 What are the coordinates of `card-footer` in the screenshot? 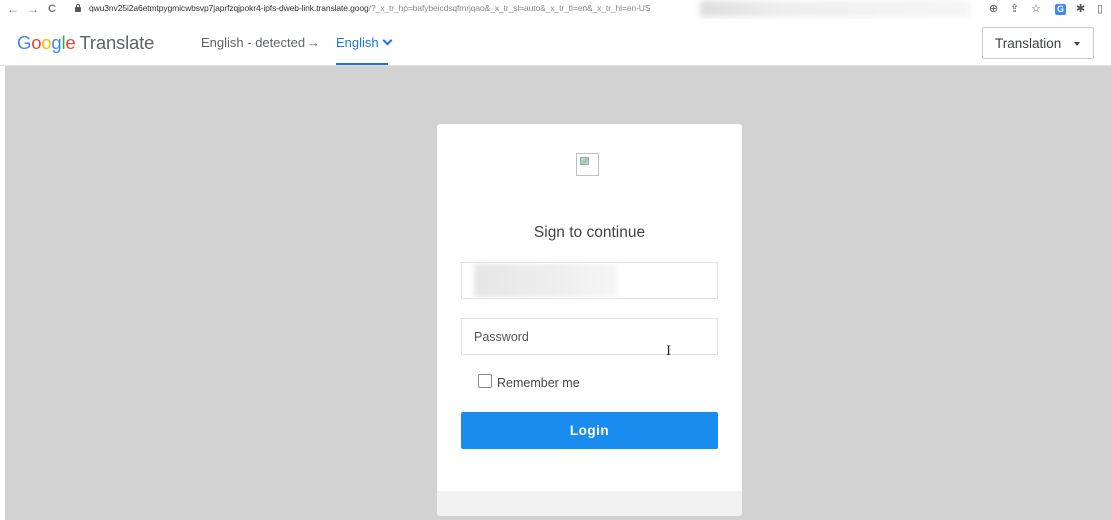 It's located at (589, 503).